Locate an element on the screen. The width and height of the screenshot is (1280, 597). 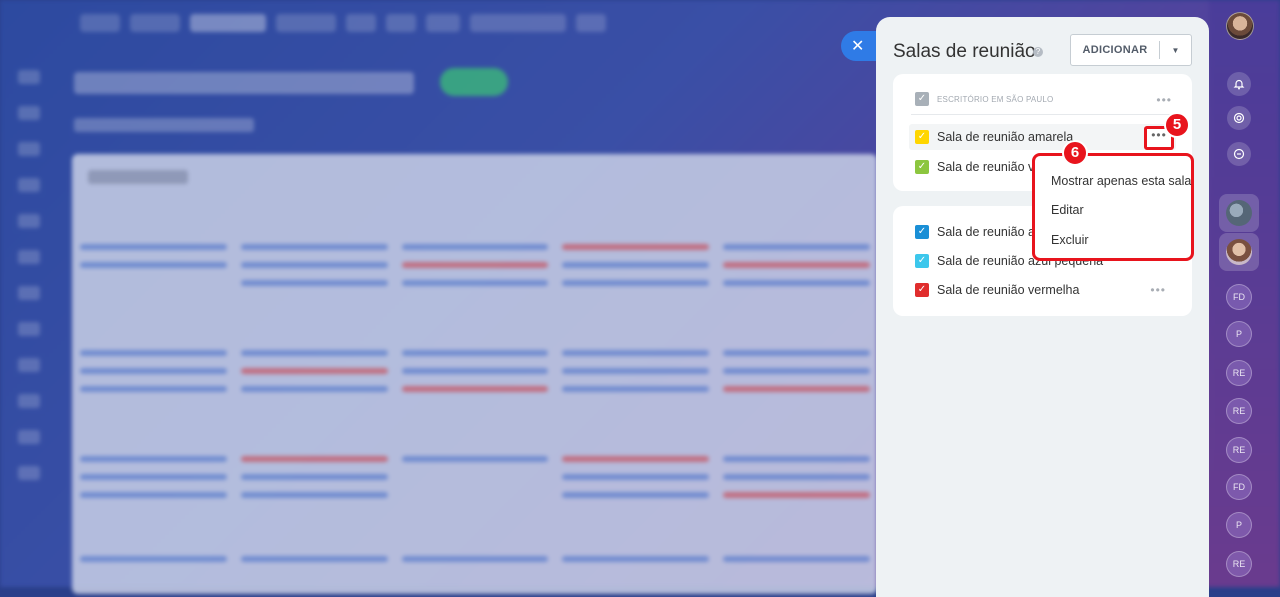
bell-icon is located at coordinates (1239, 84).